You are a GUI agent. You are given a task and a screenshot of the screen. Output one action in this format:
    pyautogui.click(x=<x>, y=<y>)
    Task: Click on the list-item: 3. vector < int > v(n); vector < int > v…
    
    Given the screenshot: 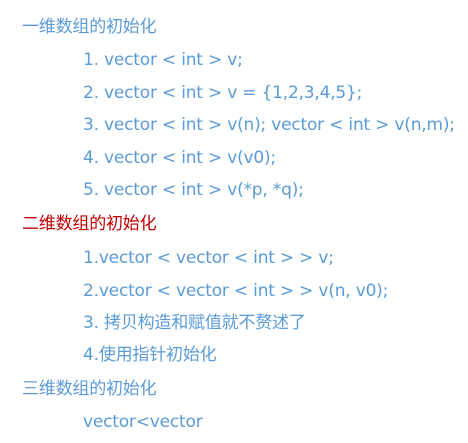 What is the action you would take?
    pyautogui.click(x=269, y=125)
    